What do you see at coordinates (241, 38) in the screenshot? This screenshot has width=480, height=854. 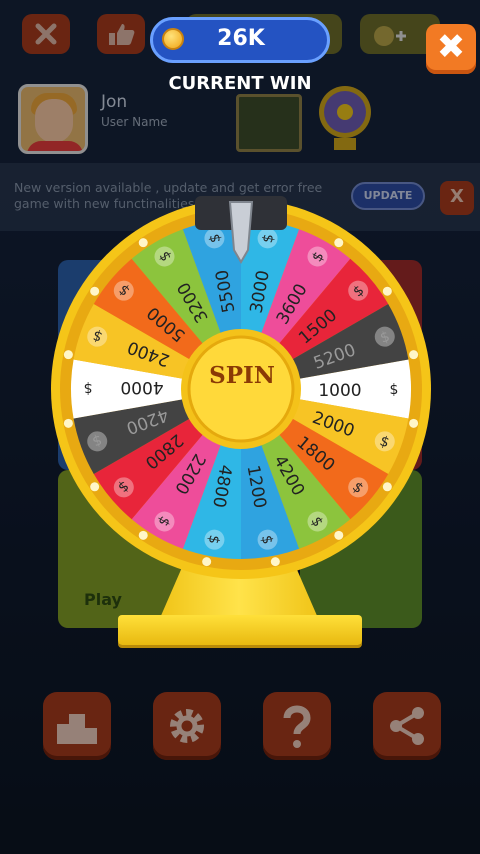 I see `coin-balance: 26K` at bounding box center [241, 38].